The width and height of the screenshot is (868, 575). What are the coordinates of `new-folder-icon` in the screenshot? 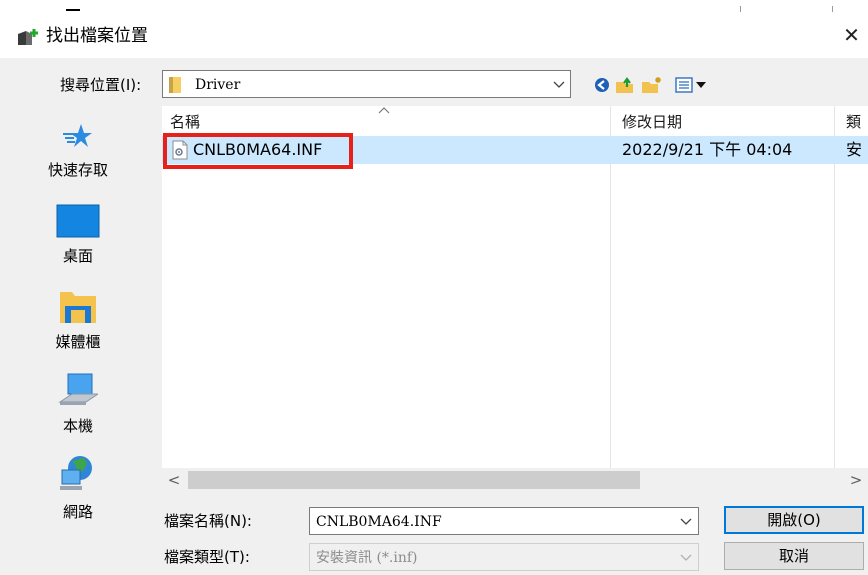 It's located at (651, 85).